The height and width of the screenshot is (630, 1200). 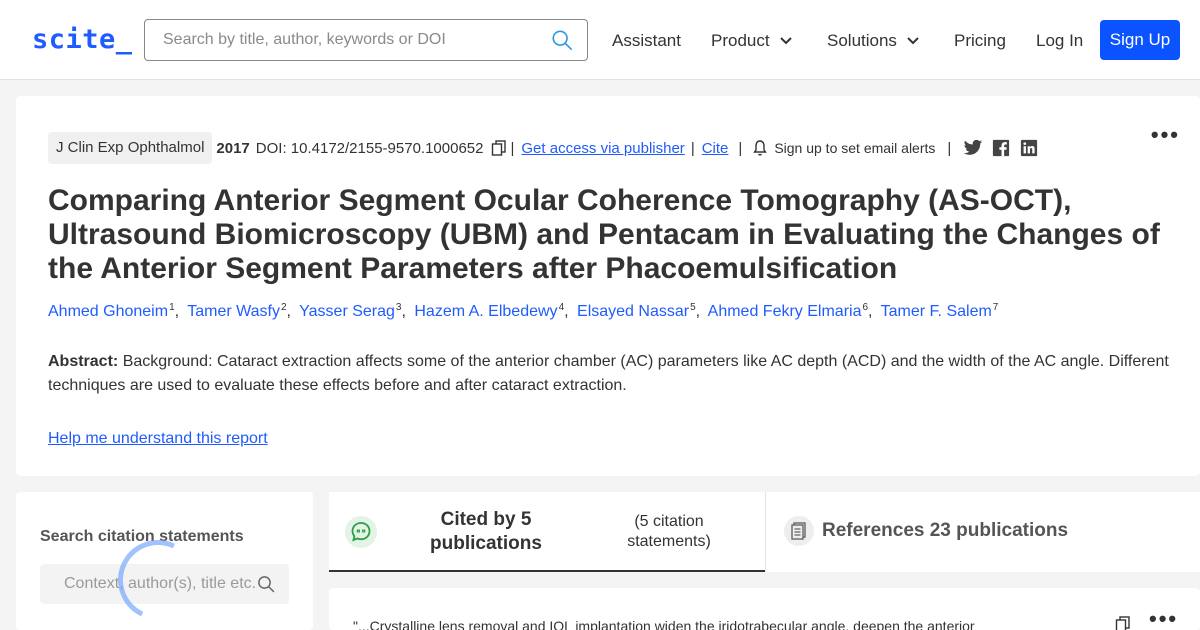 I want to click on author-link: Hazem A. Elbedewy4, so click(x=489, y=311).